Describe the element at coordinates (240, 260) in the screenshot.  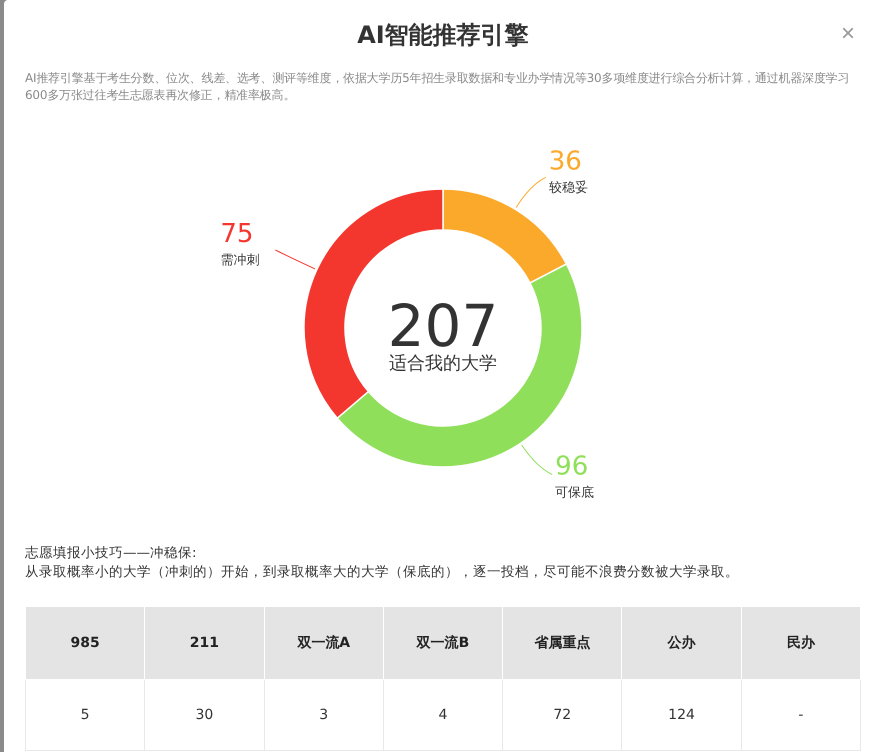
I see `slice-label: 需冲刺` at that location.